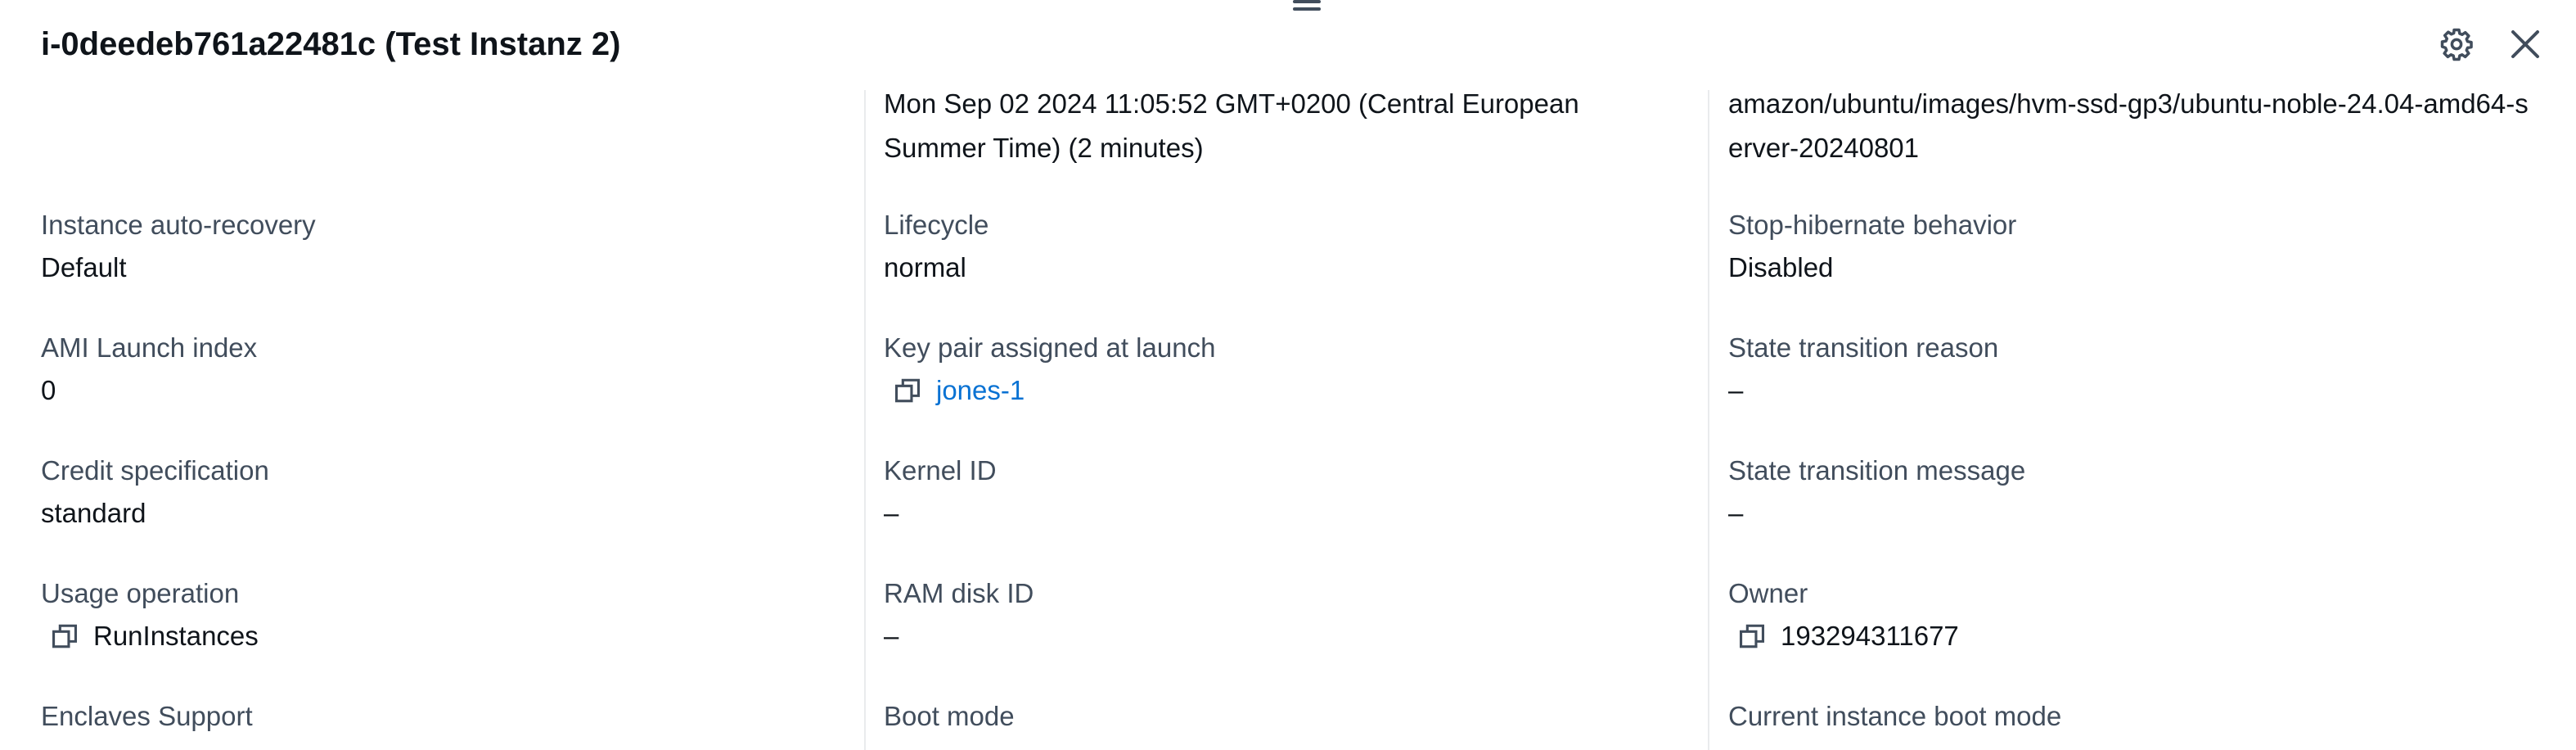 Image resolution: width=2576 pixels, height=750 pixels. Describe the element at coordinates (949, 716) in the screenshot. I see `field-label: Boot mode` at that location.